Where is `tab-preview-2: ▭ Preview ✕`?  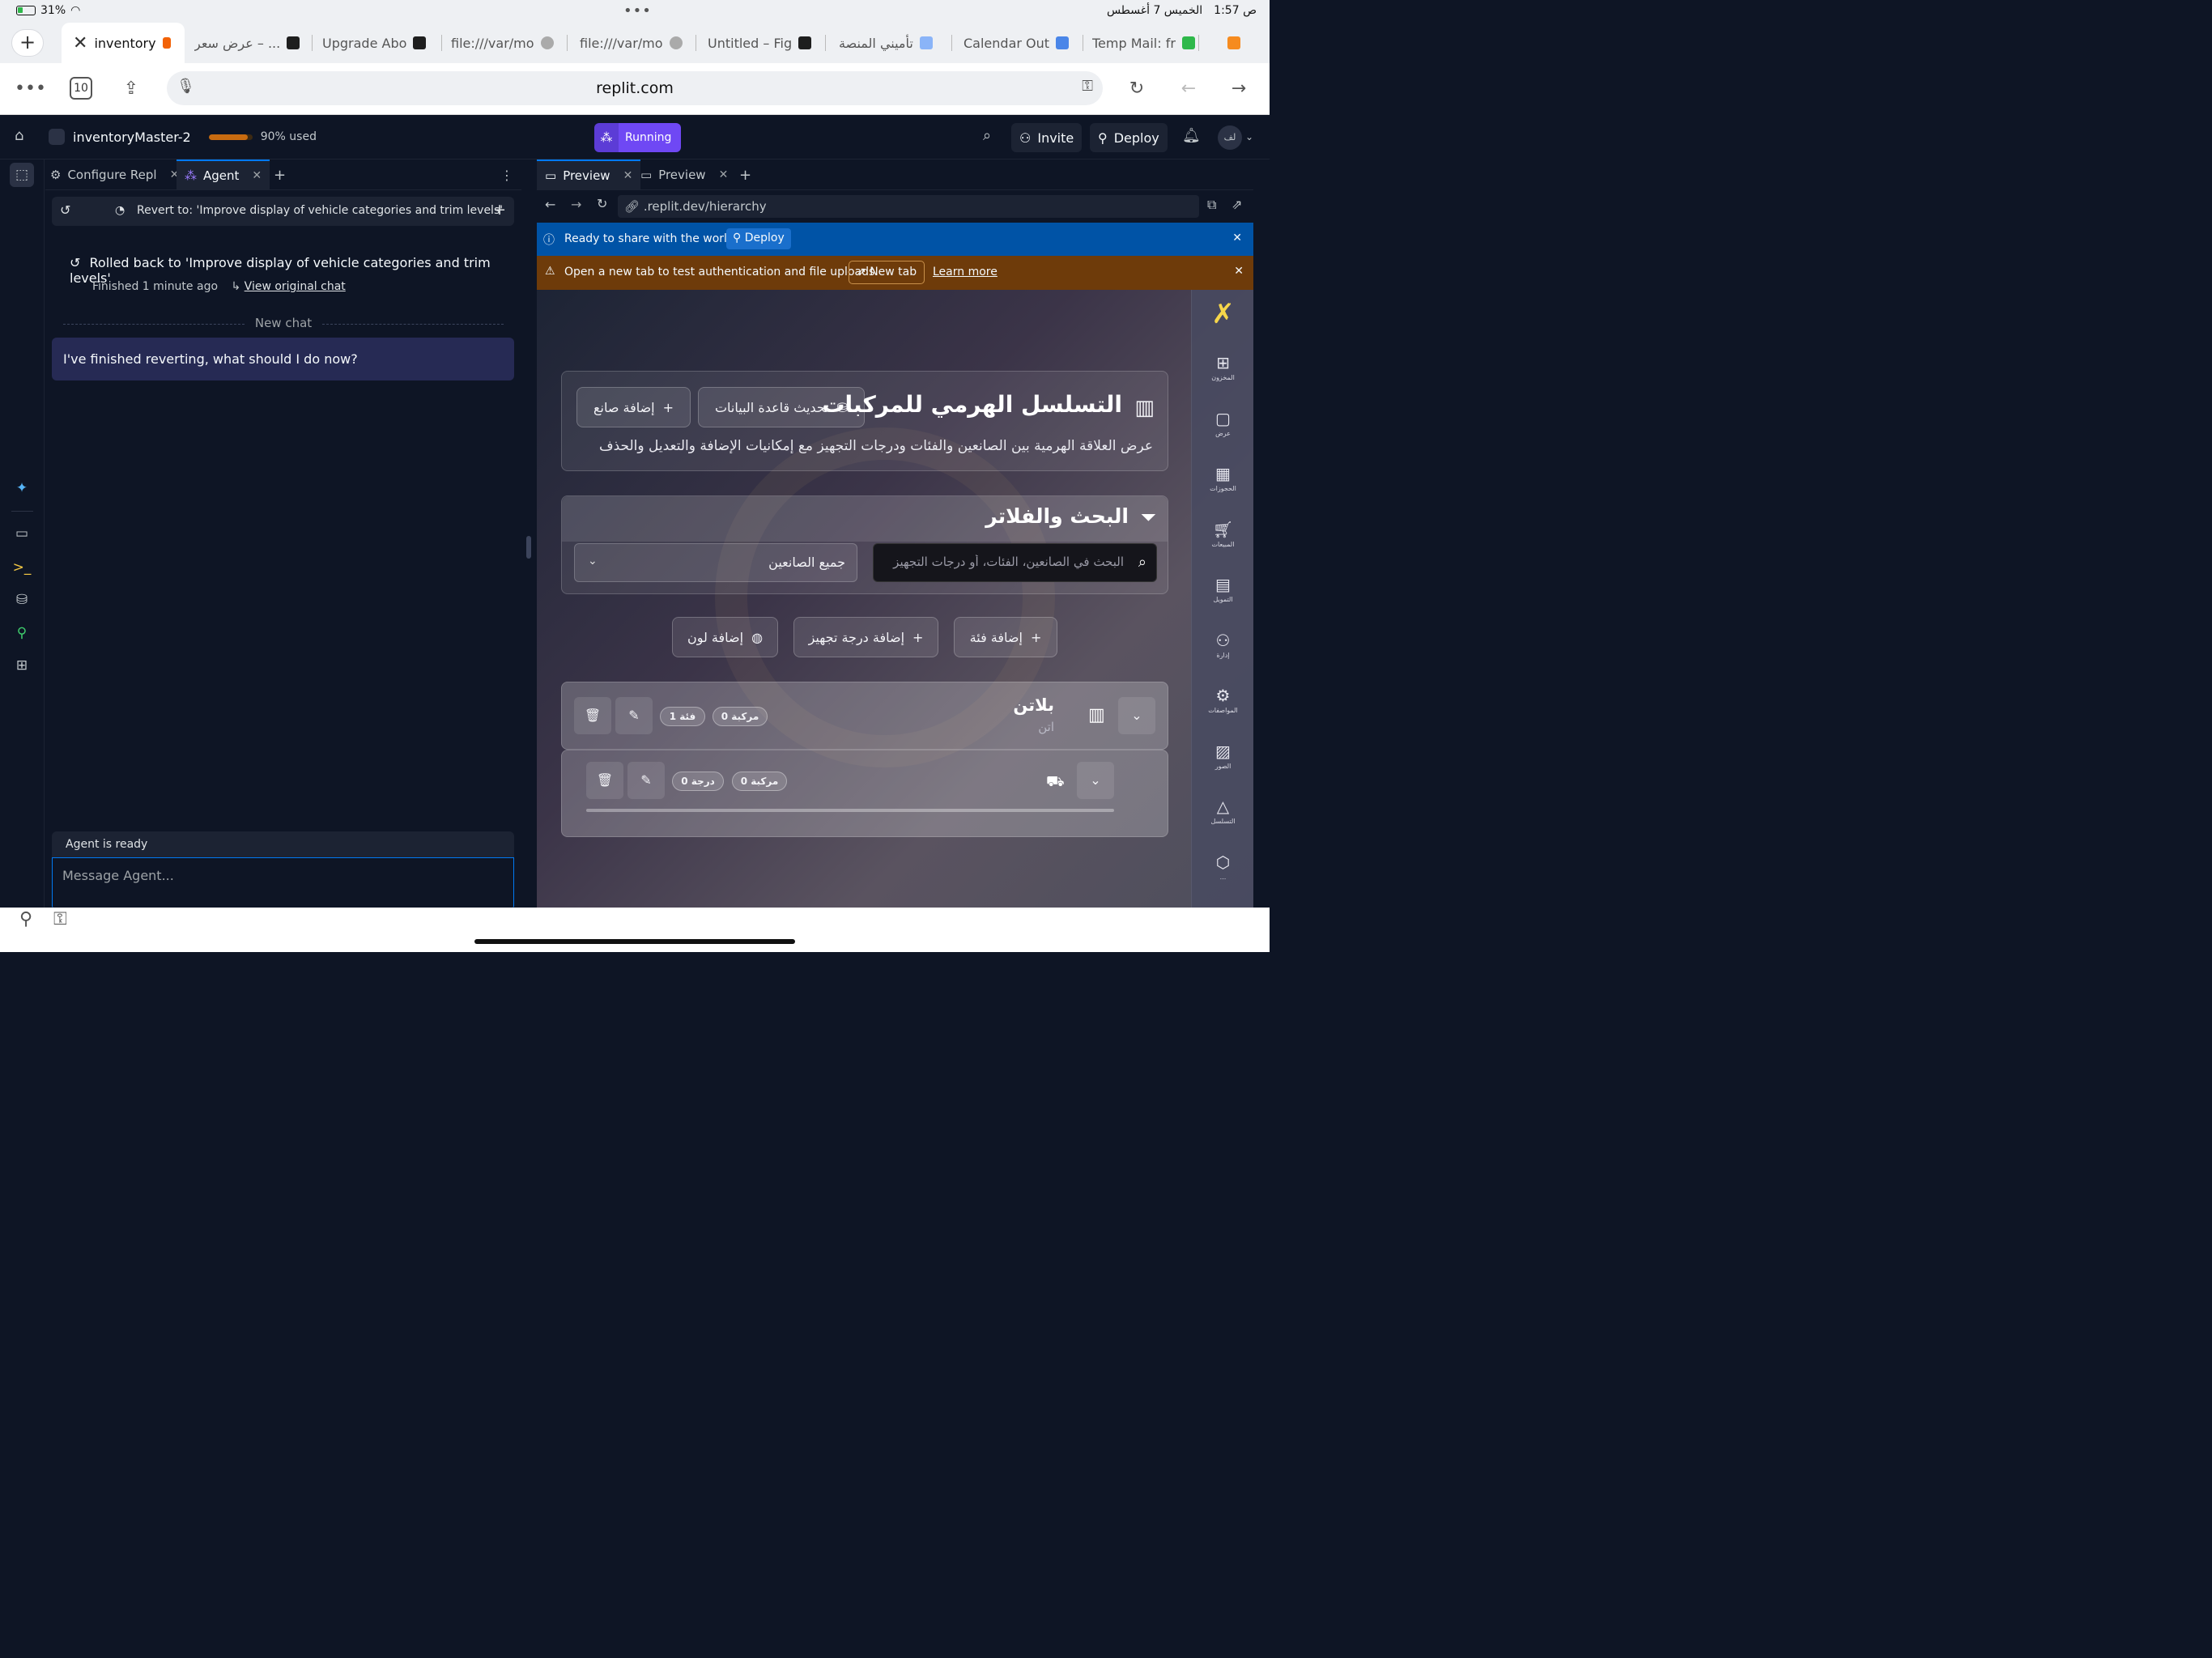 tab-preview-2: ▭ Preview ✕ is located at coordinates (684, 174).